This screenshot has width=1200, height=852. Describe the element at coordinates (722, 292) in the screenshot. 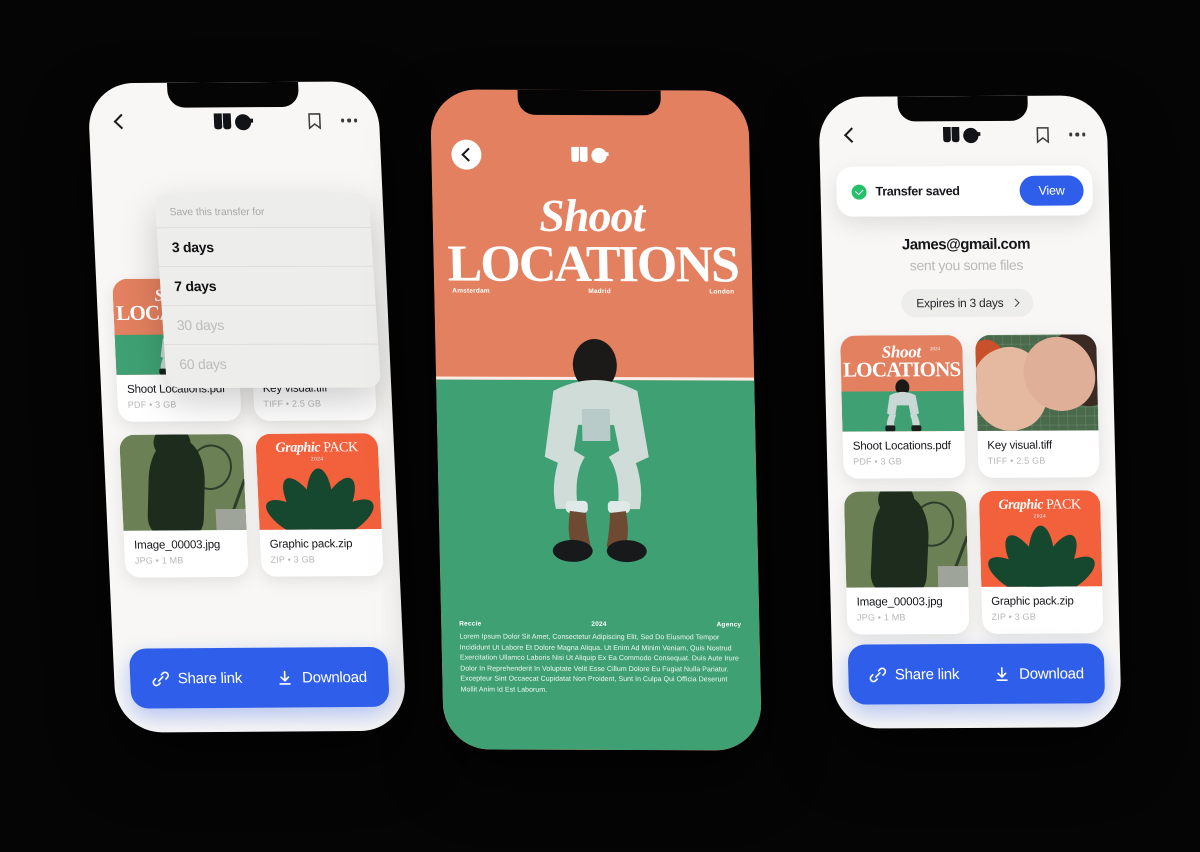

I see `city-london: London` at that location.